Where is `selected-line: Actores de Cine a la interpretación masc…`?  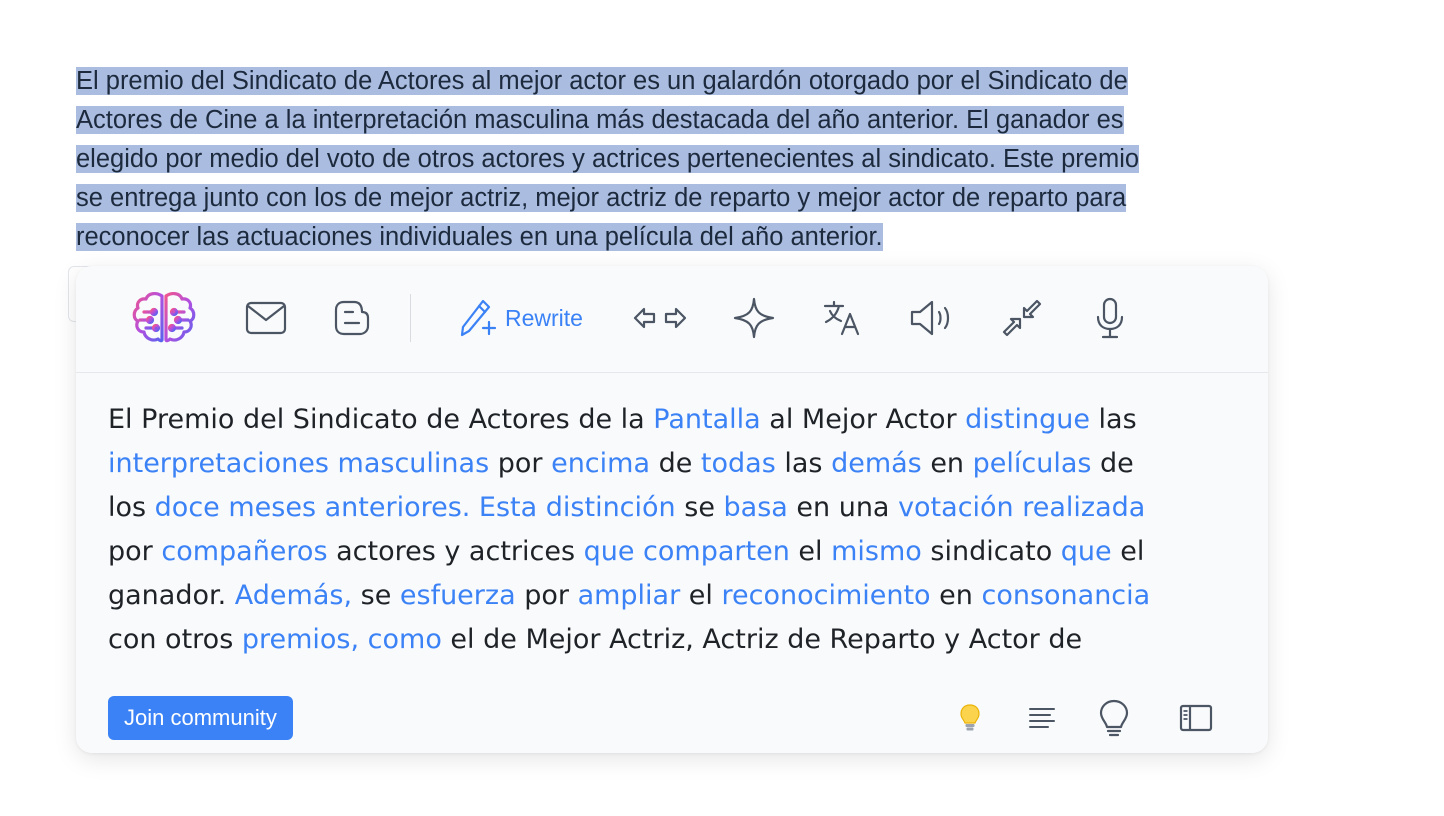 selected-line: Actores de Cine a la interpretación masc… is located at coordinates (600, 120).